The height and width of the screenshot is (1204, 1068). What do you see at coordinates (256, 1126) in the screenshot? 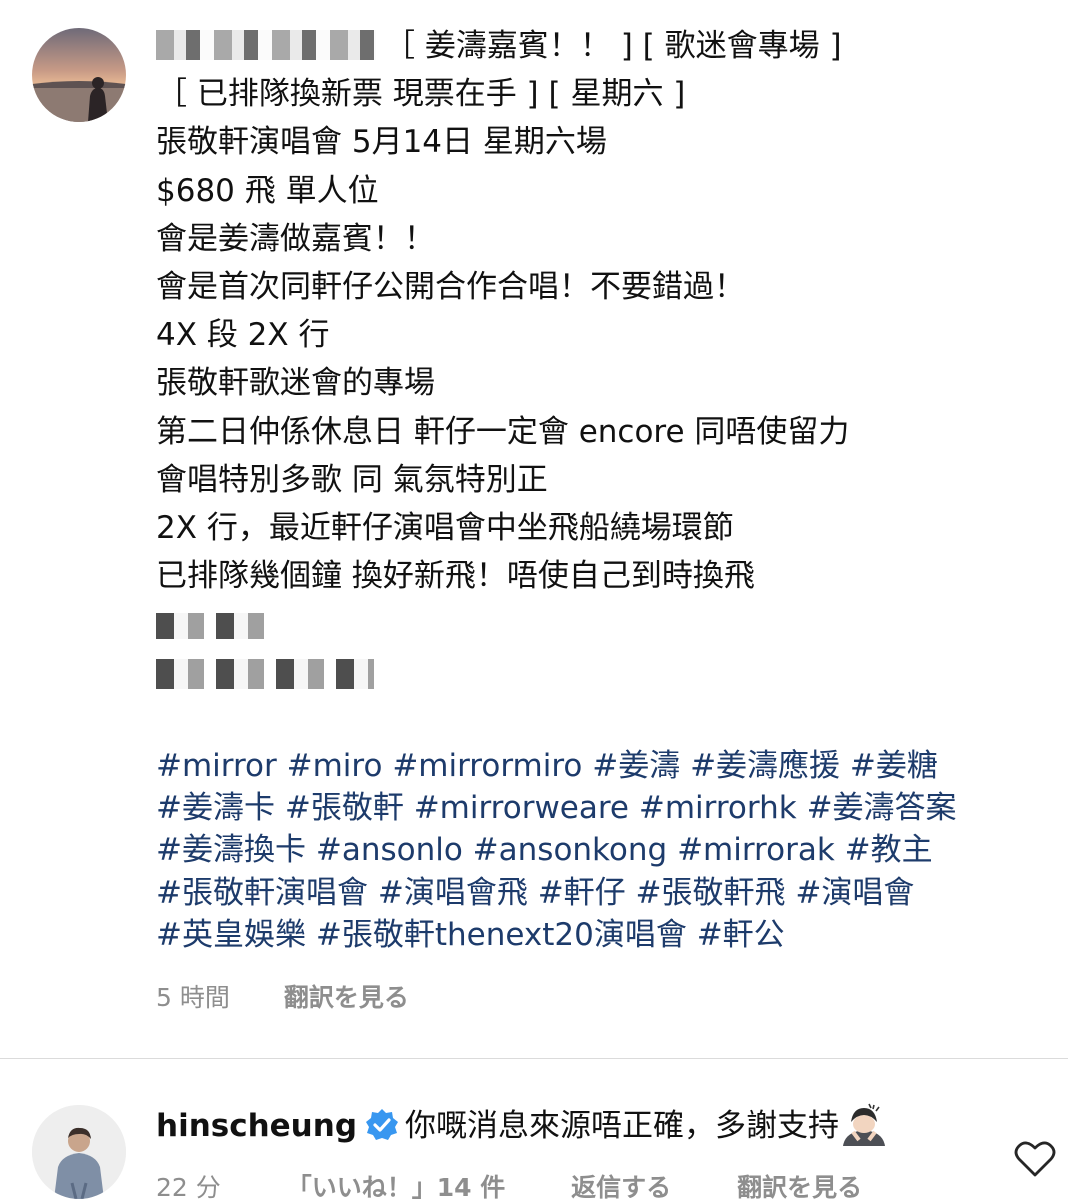
I see `reply-username: hinscheung` at bounding box center [256, 1126].